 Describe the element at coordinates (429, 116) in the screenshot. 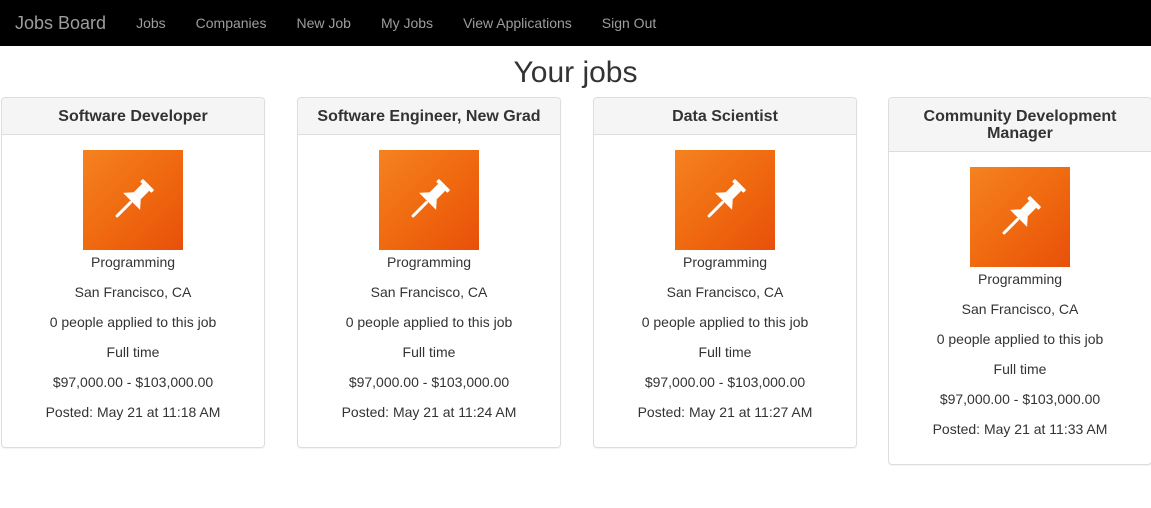

I see `job-title: Software Engineer, New Grad` at that location.